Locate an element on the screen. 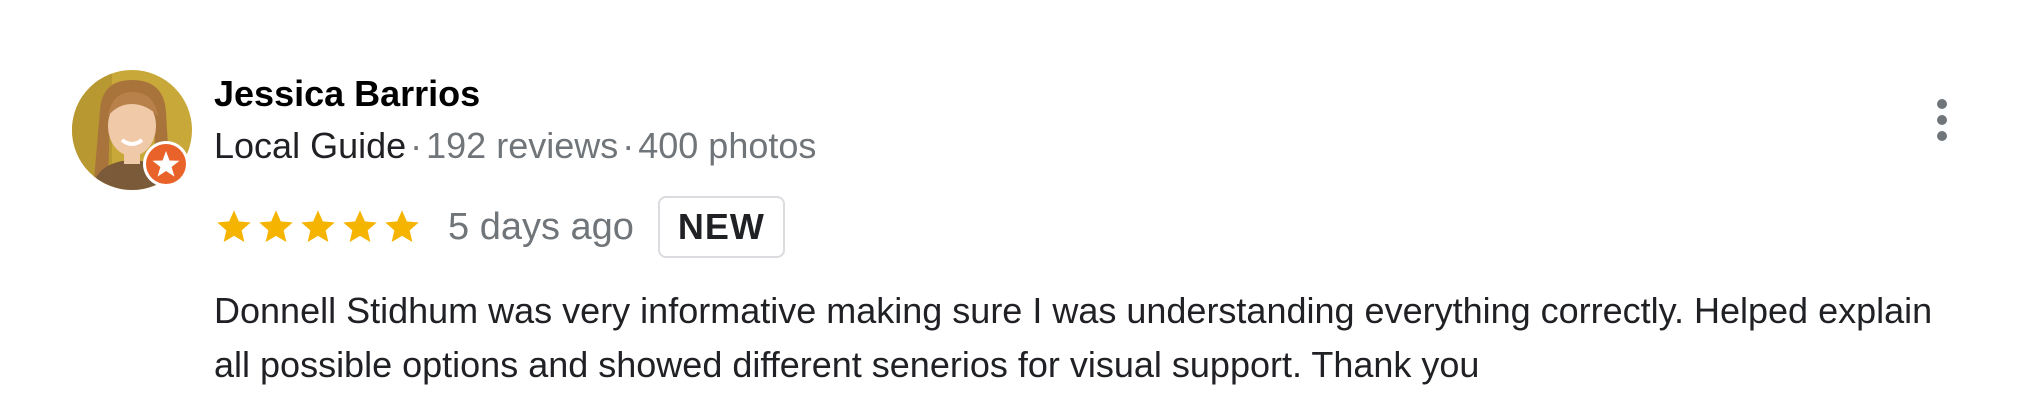 This screenshot has width=2044, height=420. local-guide-badge-icon is located at coordinates (166, 164).